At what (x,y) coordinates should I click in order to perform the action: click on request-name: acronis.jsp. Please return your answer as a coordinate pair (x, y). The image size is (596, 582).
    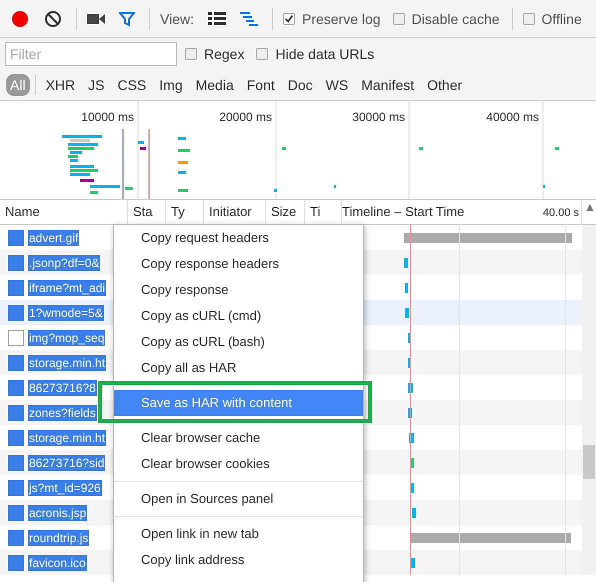
    Looking at the image, I should click on (58, 512).